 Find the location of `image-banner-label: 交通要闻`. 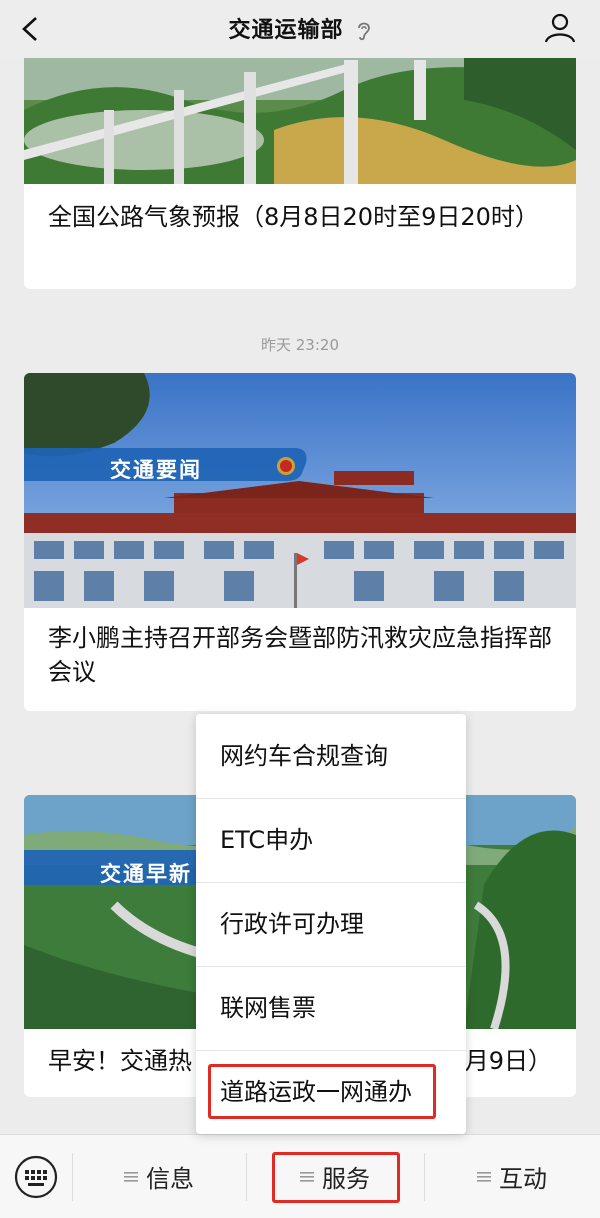

image-banner-label: 交通要闻 is located at coordinates (156, 470).